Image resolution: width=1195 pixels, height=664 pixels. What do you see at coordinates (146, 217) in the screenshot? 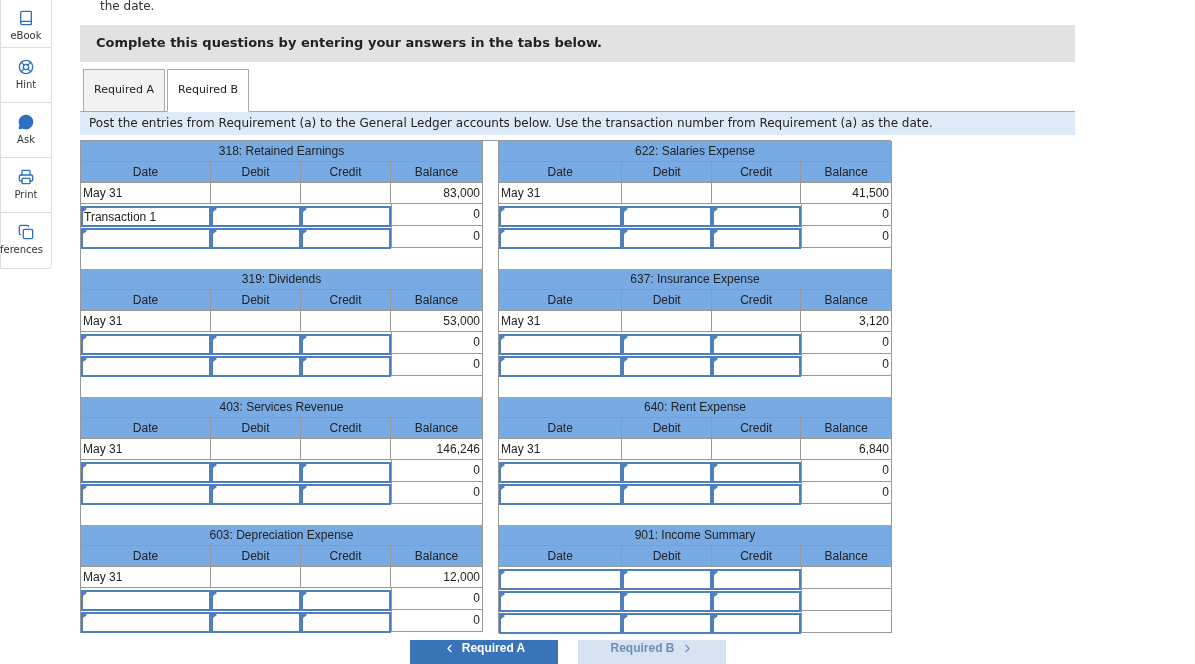
I see `input-field: Transaction 1` at bounding box center [146, 217].